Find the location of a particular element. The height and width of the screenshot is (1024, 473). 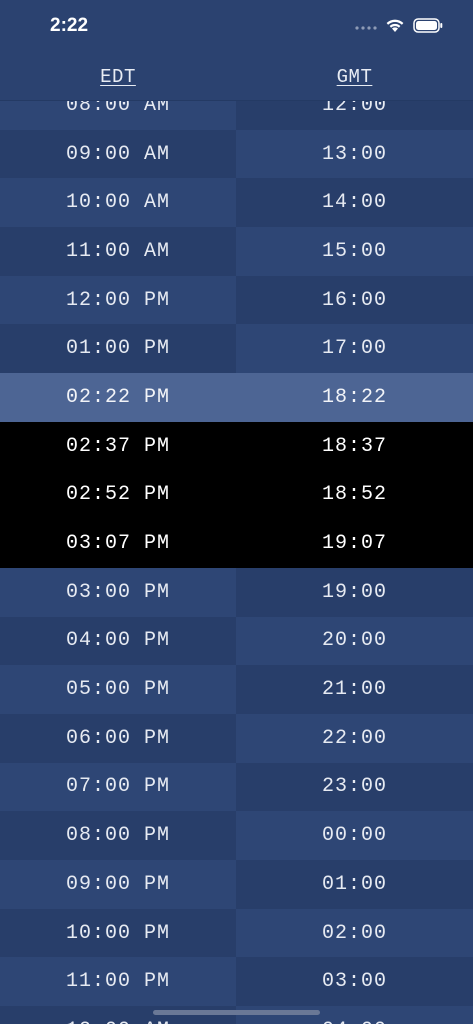

time-row: 10:00 AM 14:00 is located at coordinates (236, 203).